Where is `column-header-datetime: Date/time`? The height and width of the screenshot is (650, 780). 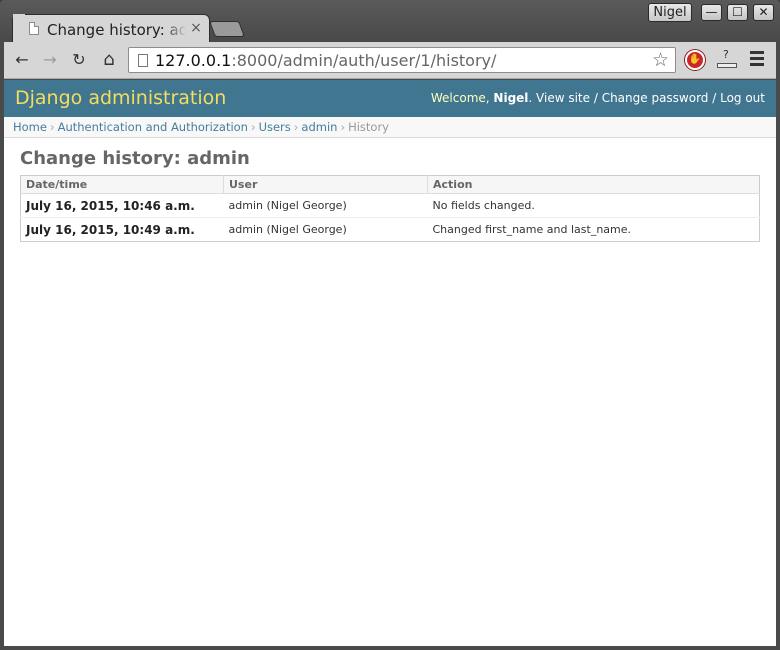
column-header-datetime: Date/time is located at coordinates (122, 184).